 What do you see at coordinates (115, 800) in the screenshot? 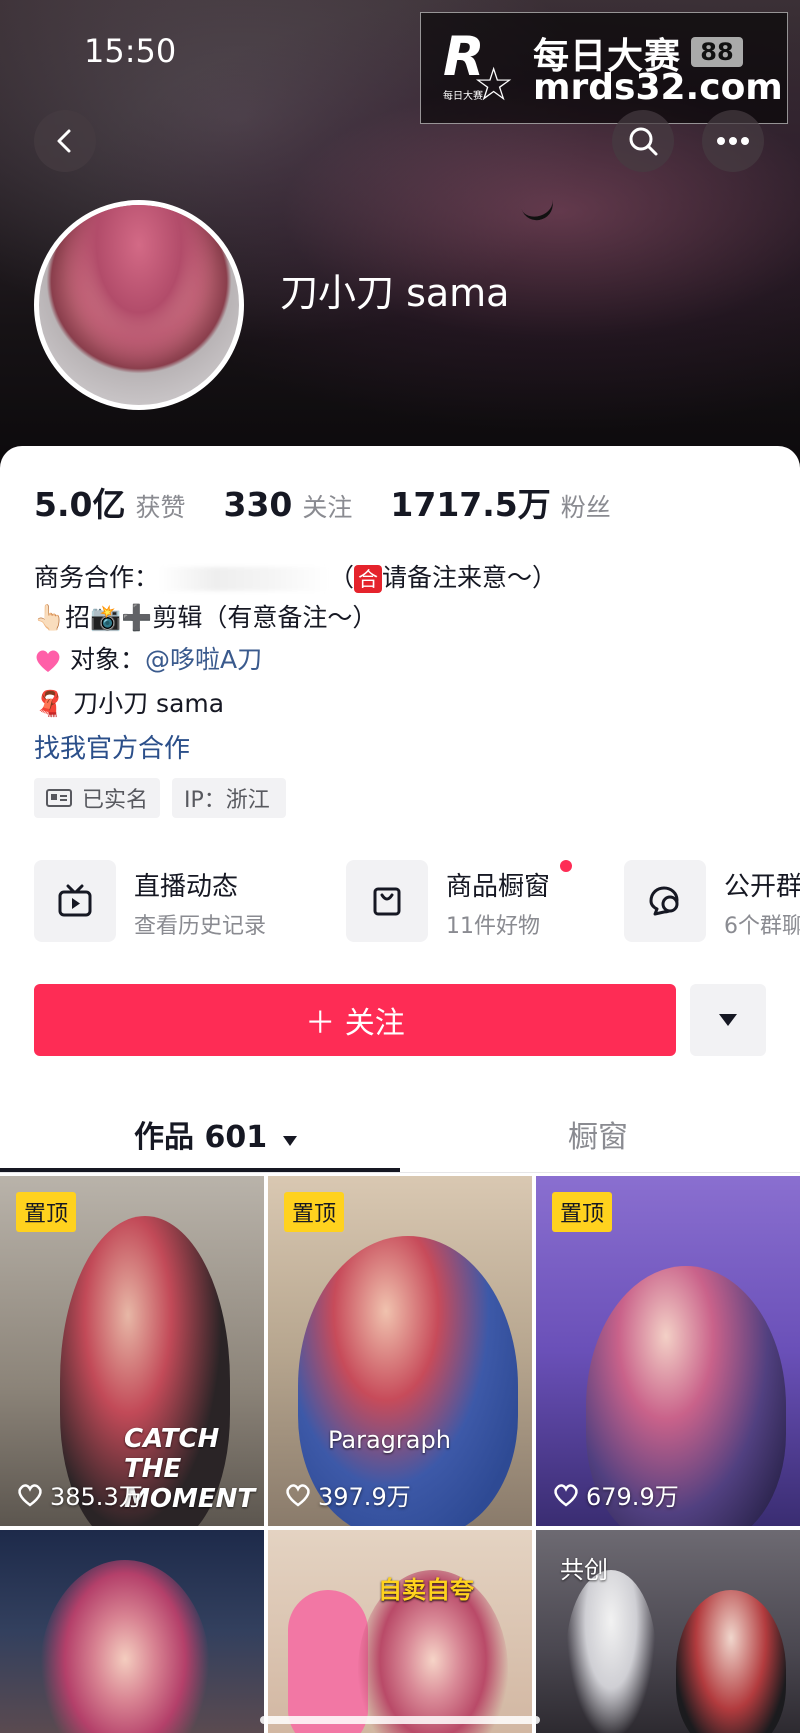
I see `verified-label: 已实名` at bounding box center [115, 800].